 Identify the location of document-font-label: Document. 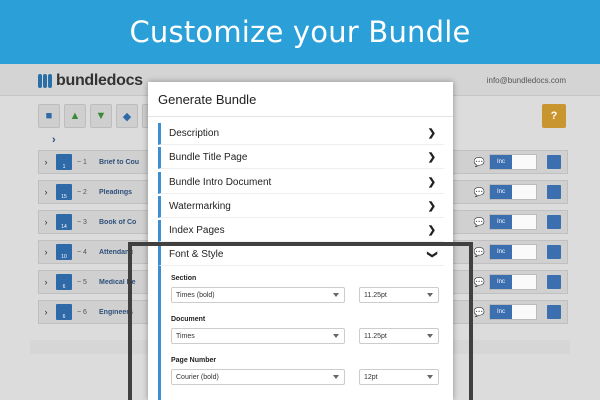
(188, 319).